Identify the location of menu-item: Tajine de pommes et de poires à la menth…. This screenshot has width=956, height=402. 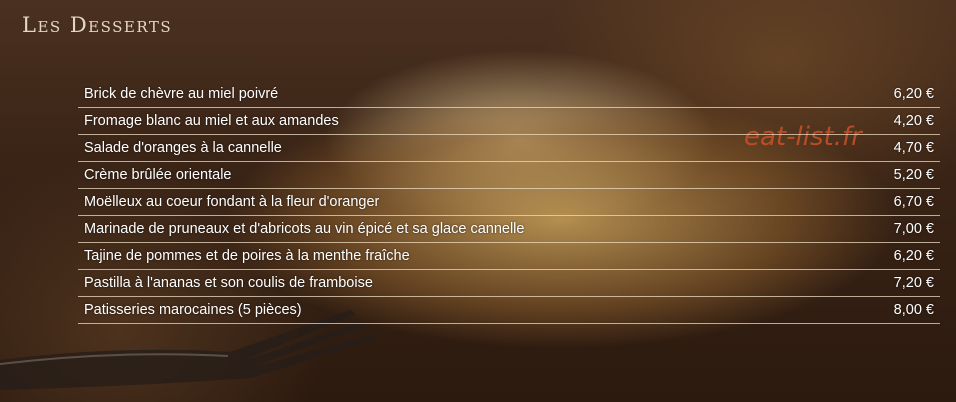
(509, 256).